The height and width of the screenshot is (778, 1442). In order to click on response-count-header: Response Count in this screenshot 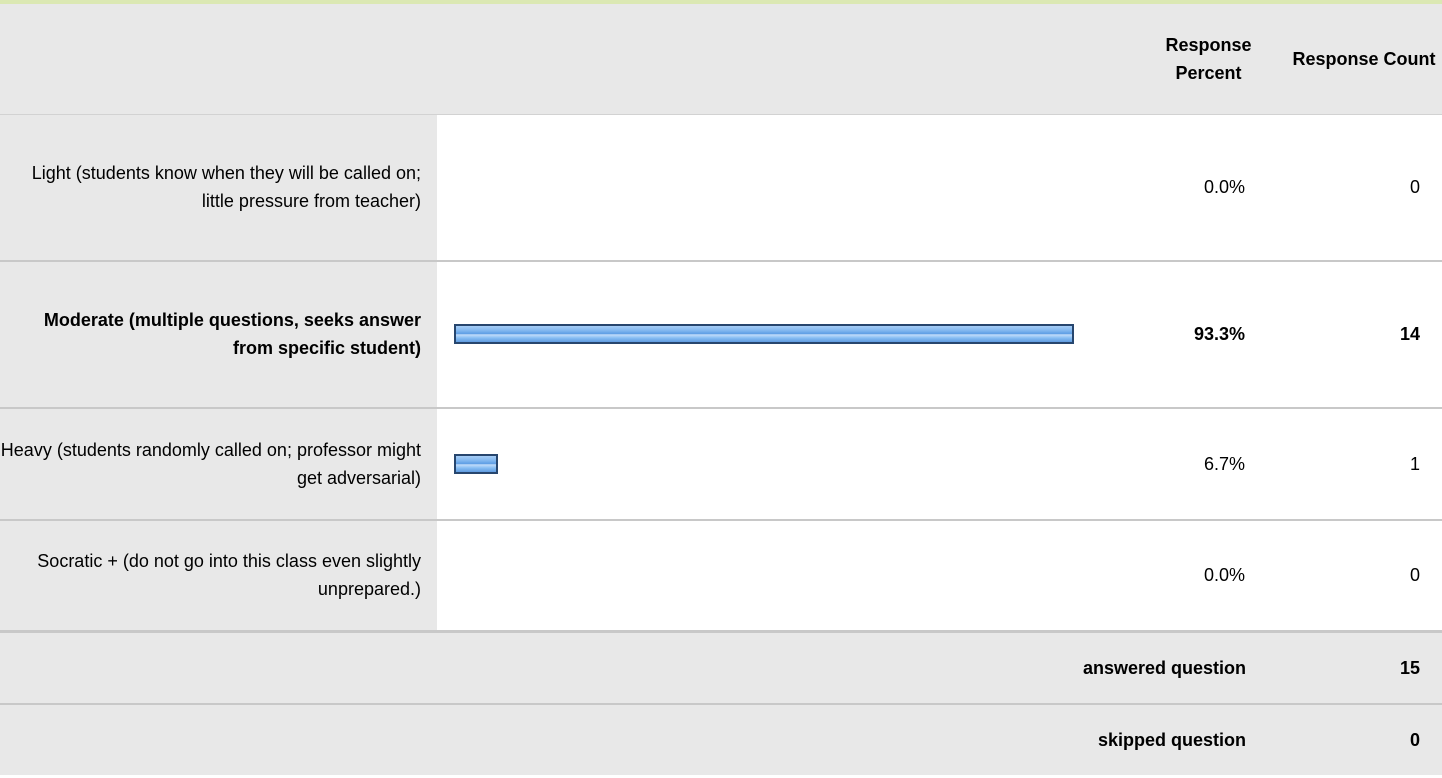, I will do `click(1364, 59)`.